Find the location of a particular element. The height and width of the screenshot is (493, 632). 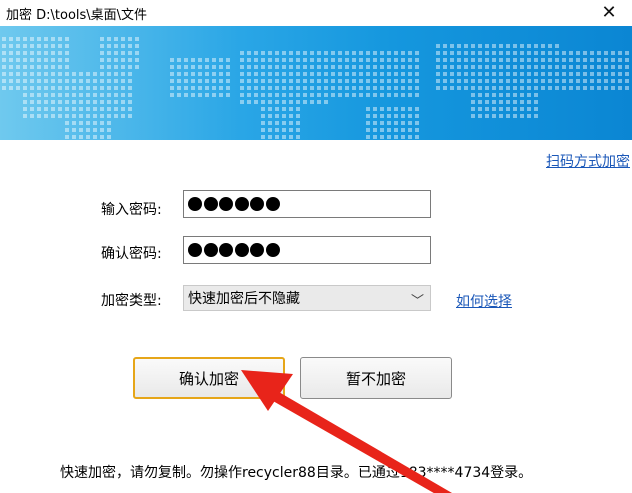

password-label: 输入密码: is located at coordinates (131, 210).